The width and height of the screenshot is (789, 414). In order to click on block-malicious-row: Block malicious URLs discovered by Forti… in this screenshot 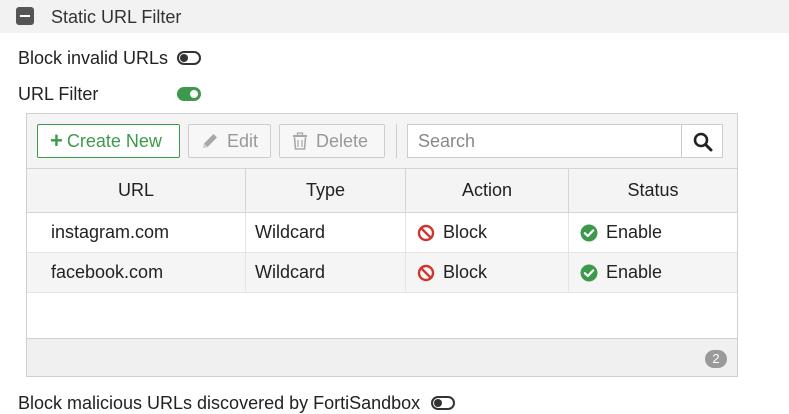, I will do `click(219, 403)`.